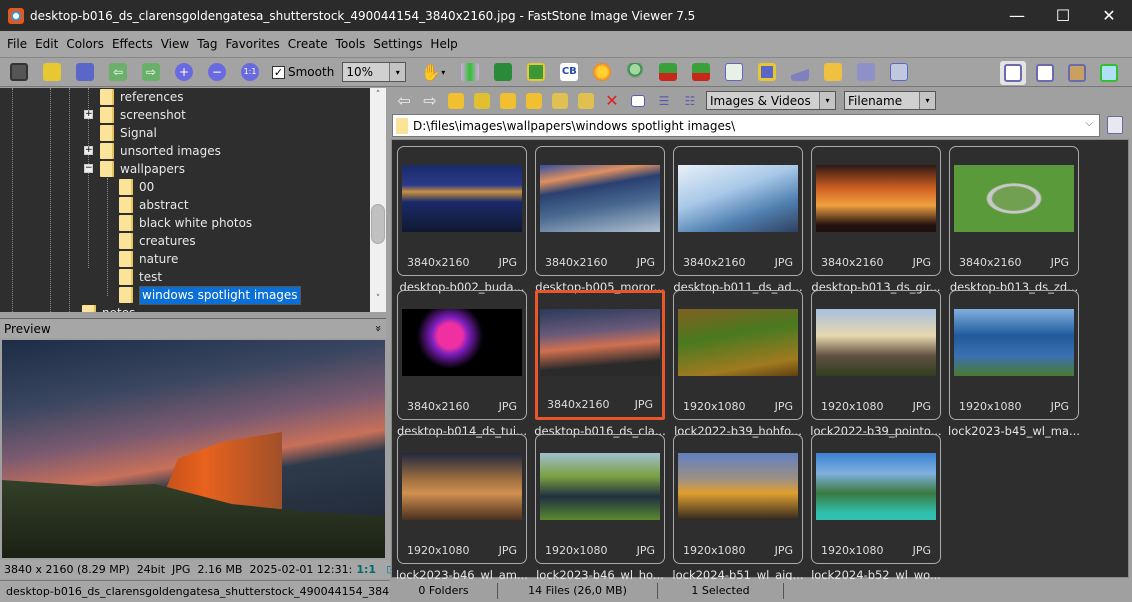  I want to click on fullscreen-button, so click(1109, 73).